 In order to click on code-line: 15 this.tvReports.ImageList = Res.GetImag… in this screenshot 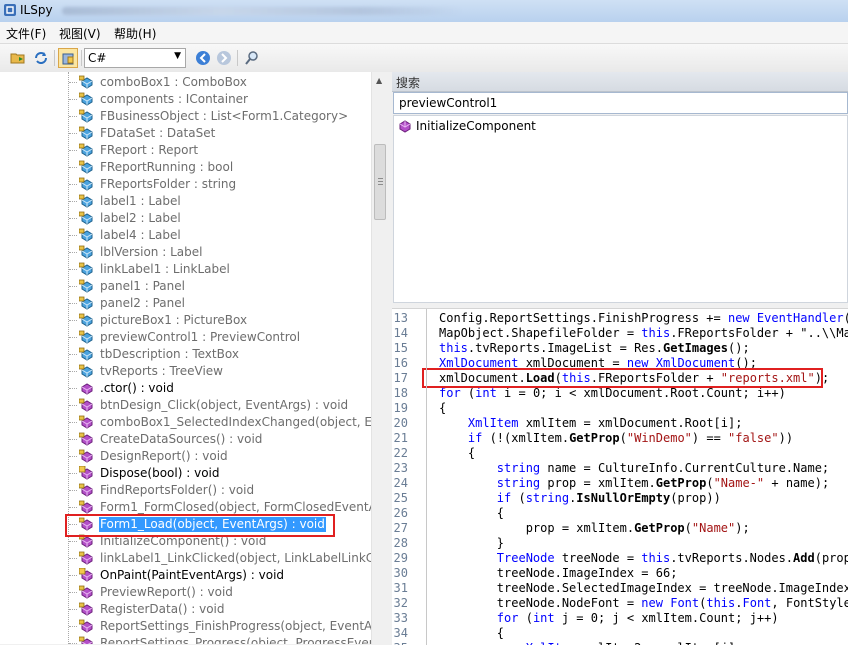, I will do `click(620, 348)`.